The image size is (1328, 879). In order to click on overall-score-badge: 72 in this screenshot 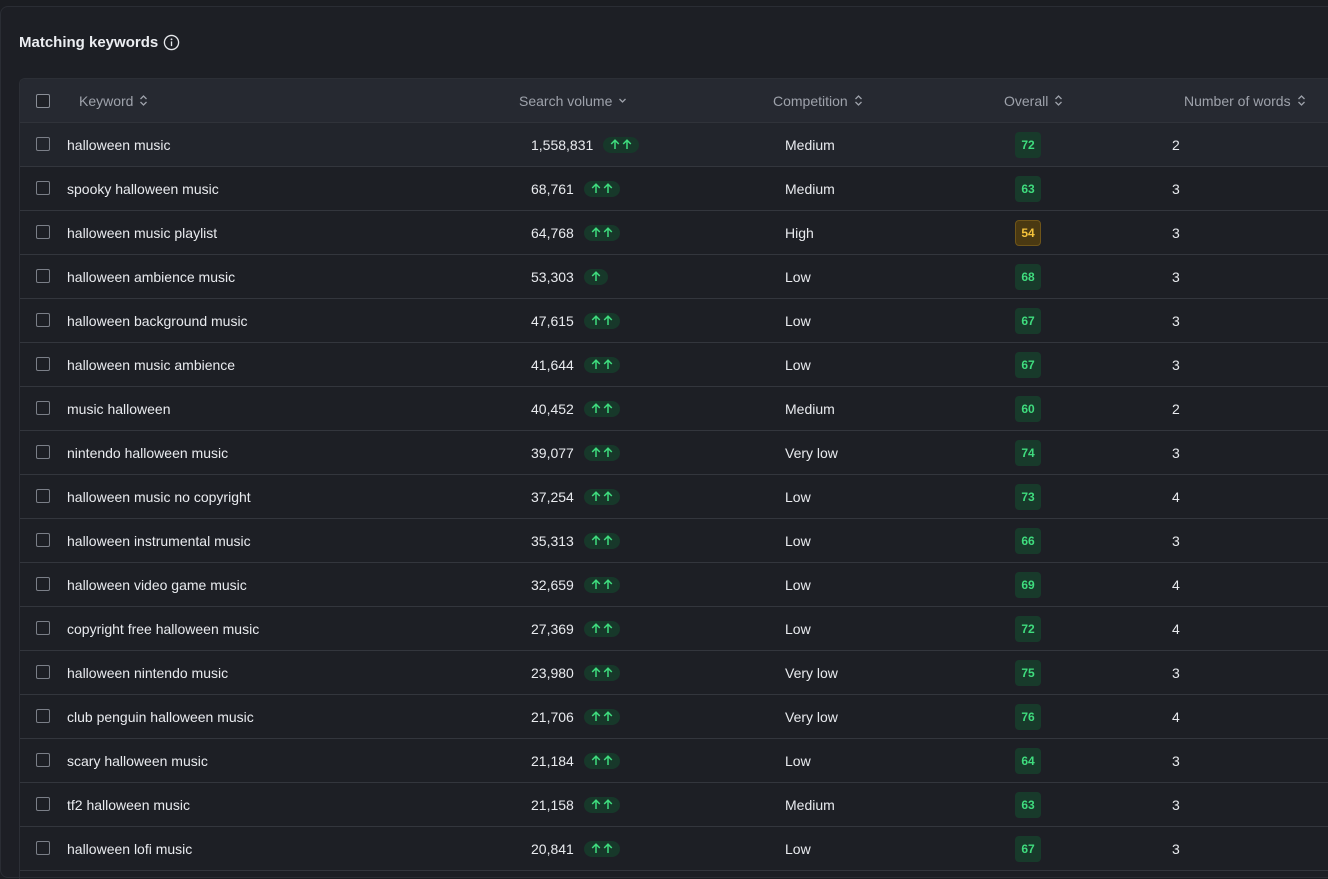, I will do `click(1028, 628)`.